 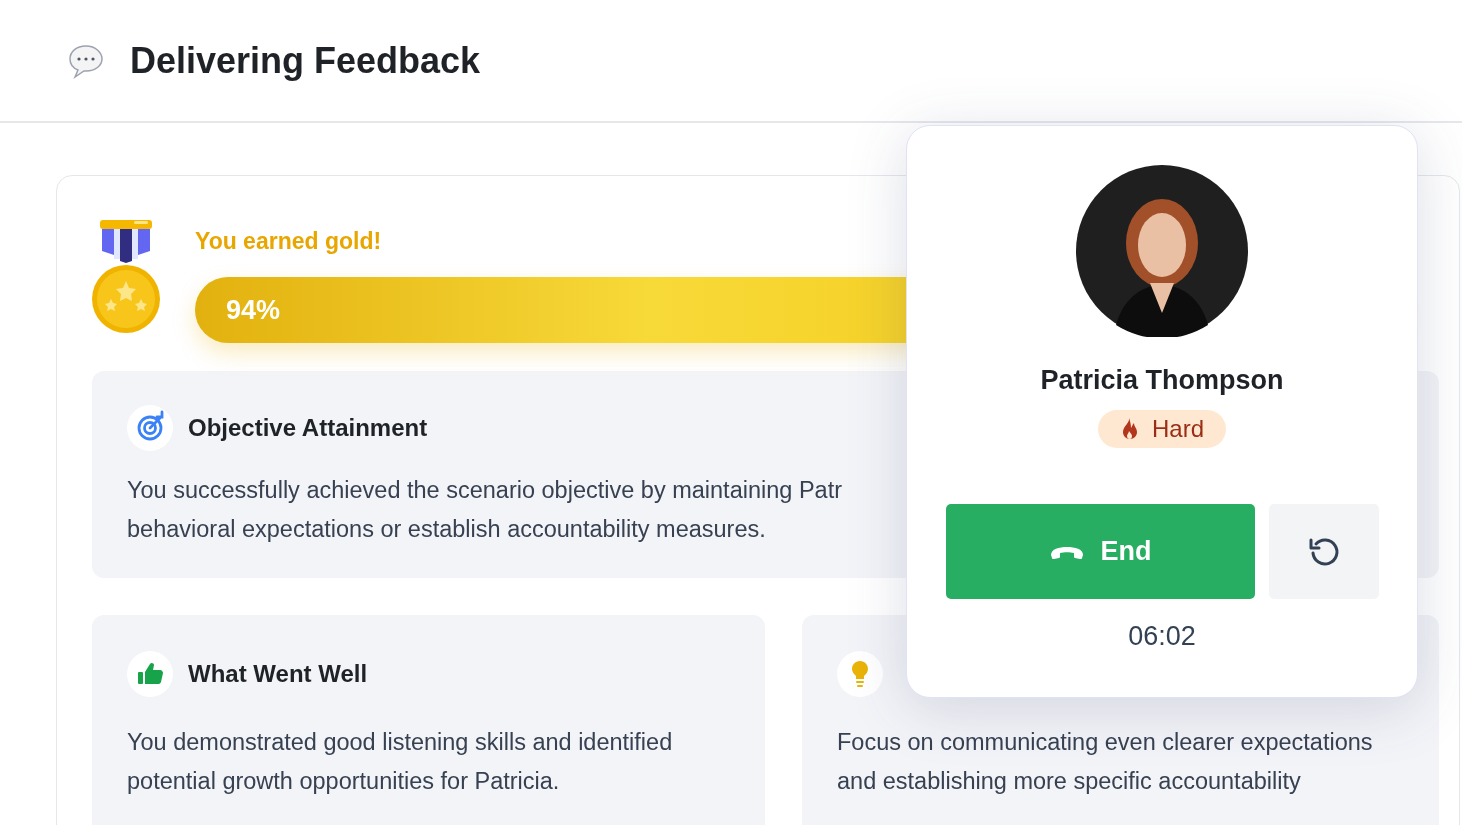 I want to click on score-percent: 94%, so click(x=253, y=310).